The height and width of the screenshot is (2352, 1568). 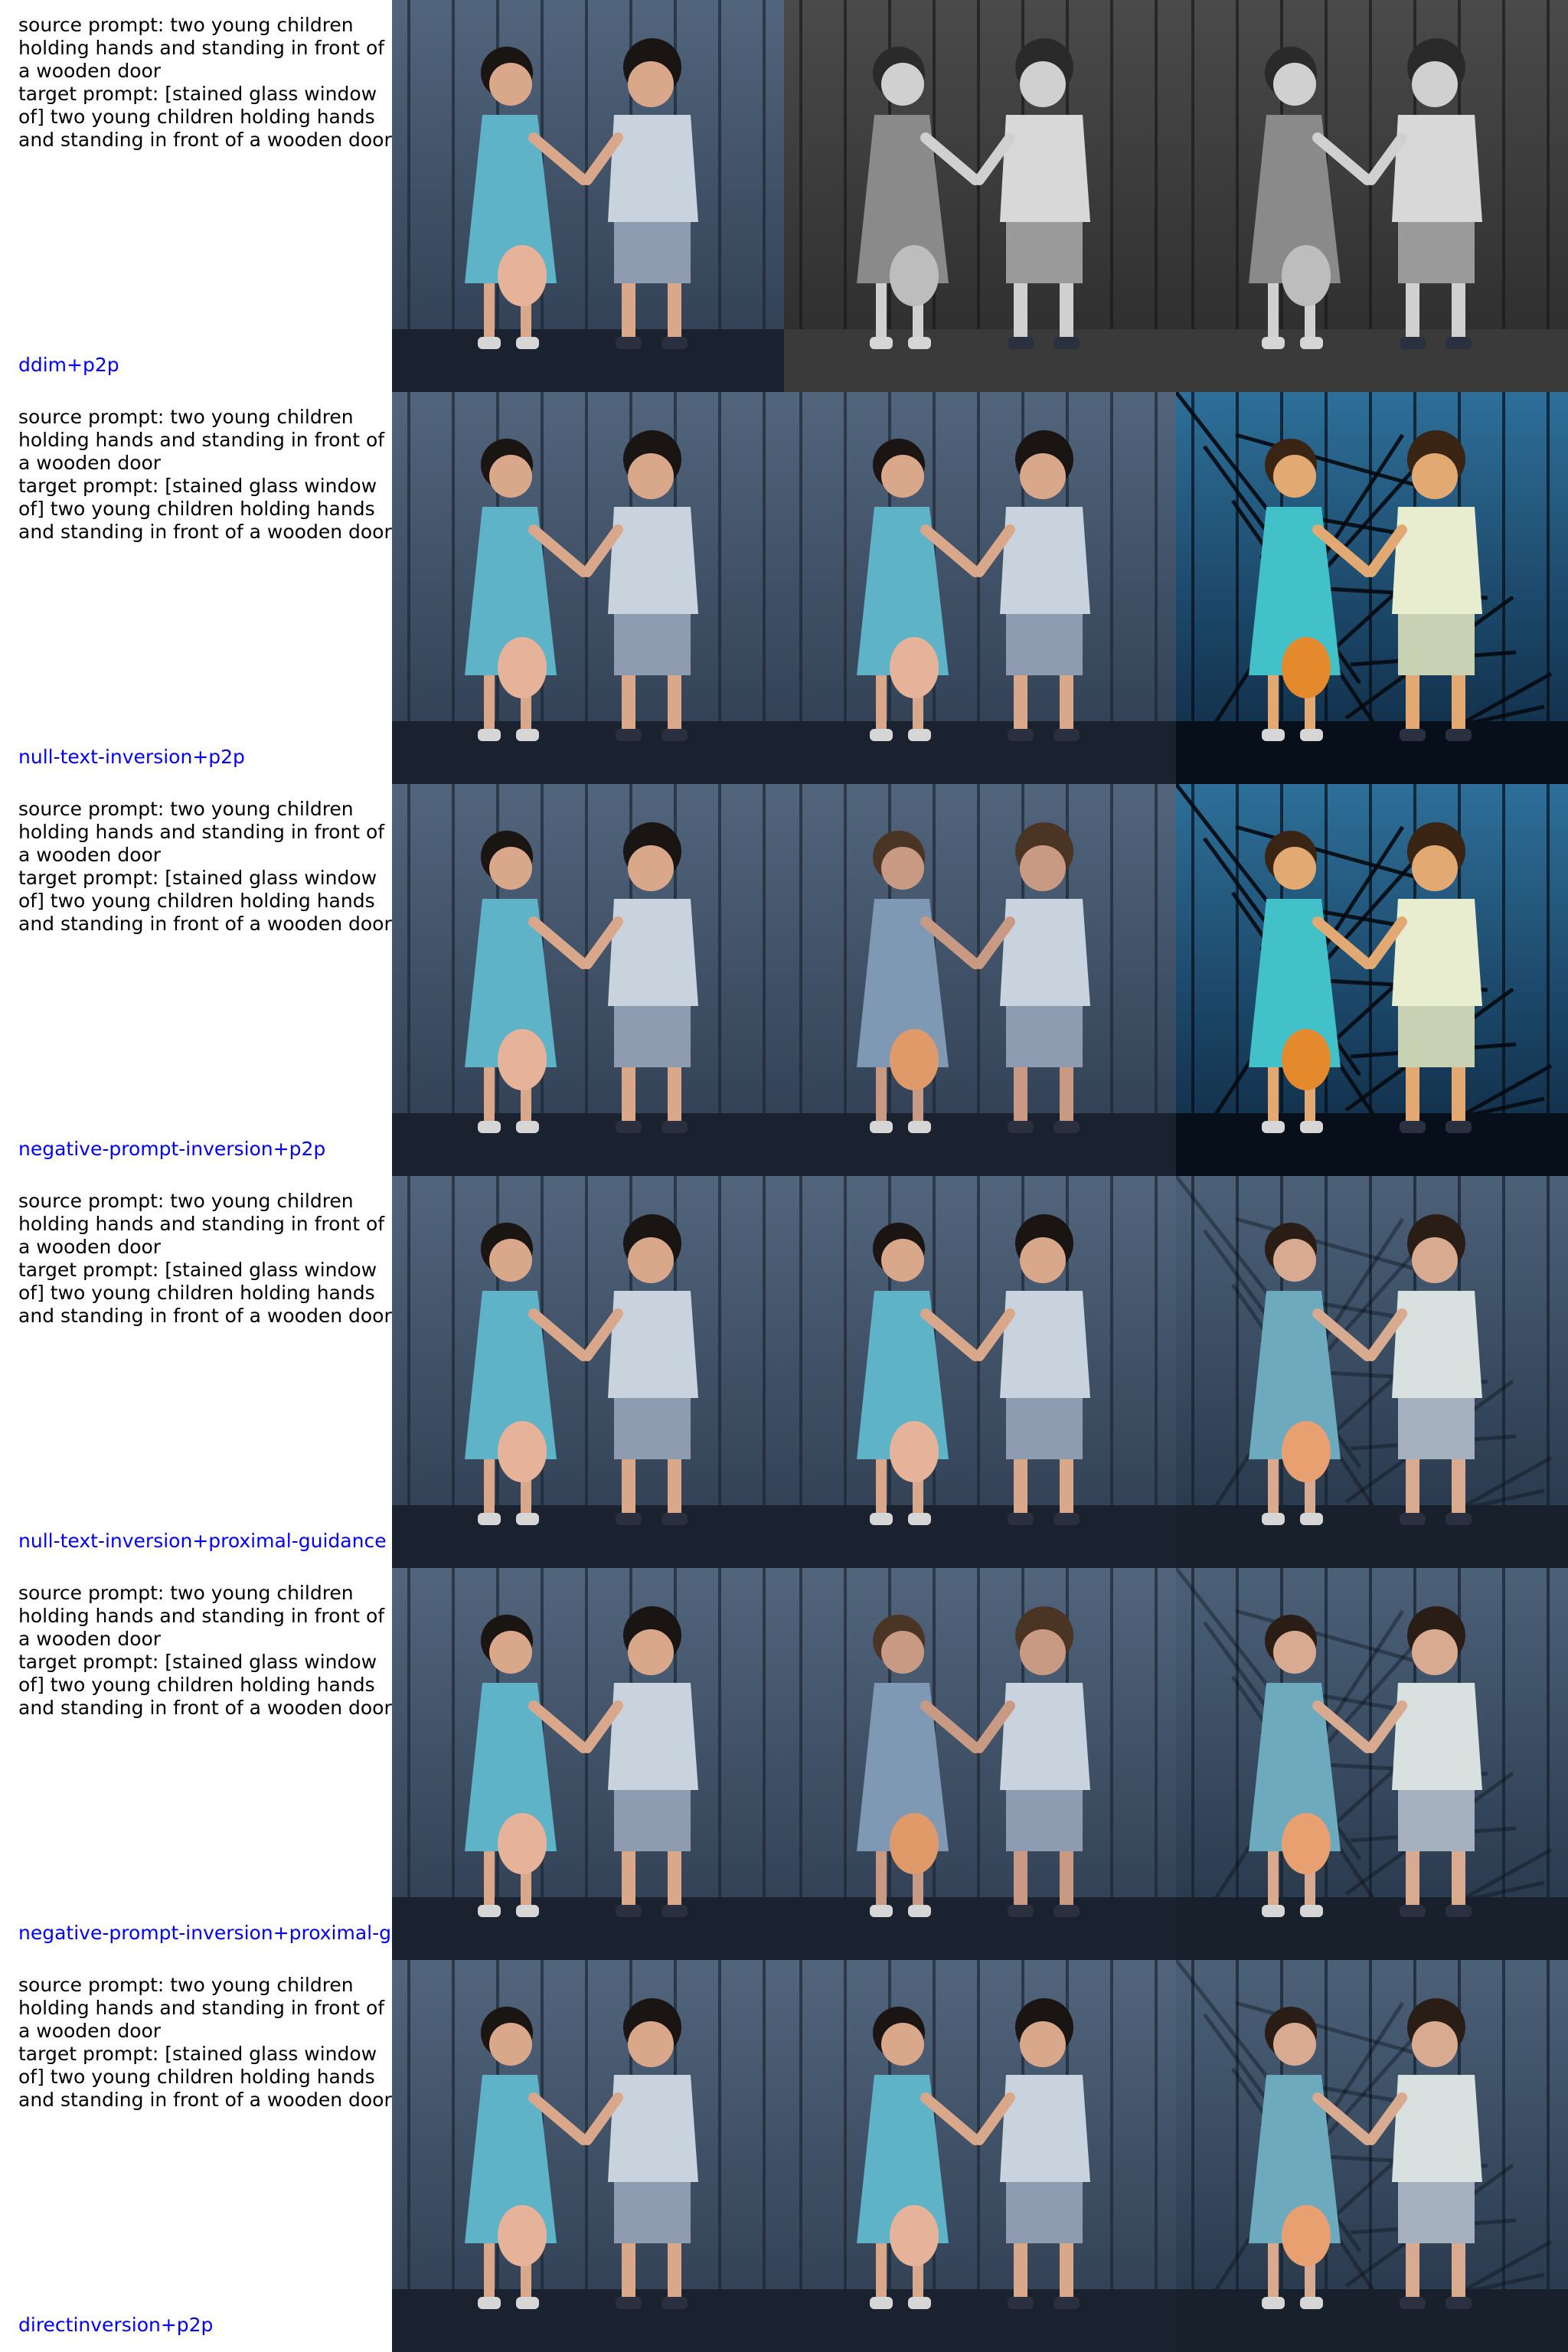 What do you see at coordinates (172, 1149) in the screenshot?
I see `method-label: negative-prompt-inversion+p2p` at bounding box center [172, 1149].